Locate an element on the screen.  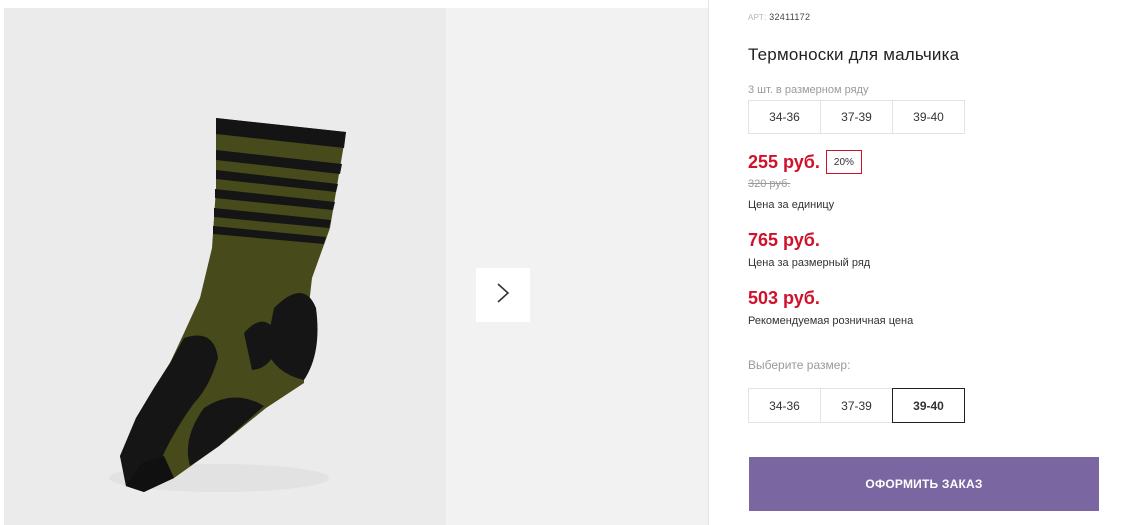
sku-label: АРТ: is located at coordinates (757, 17).